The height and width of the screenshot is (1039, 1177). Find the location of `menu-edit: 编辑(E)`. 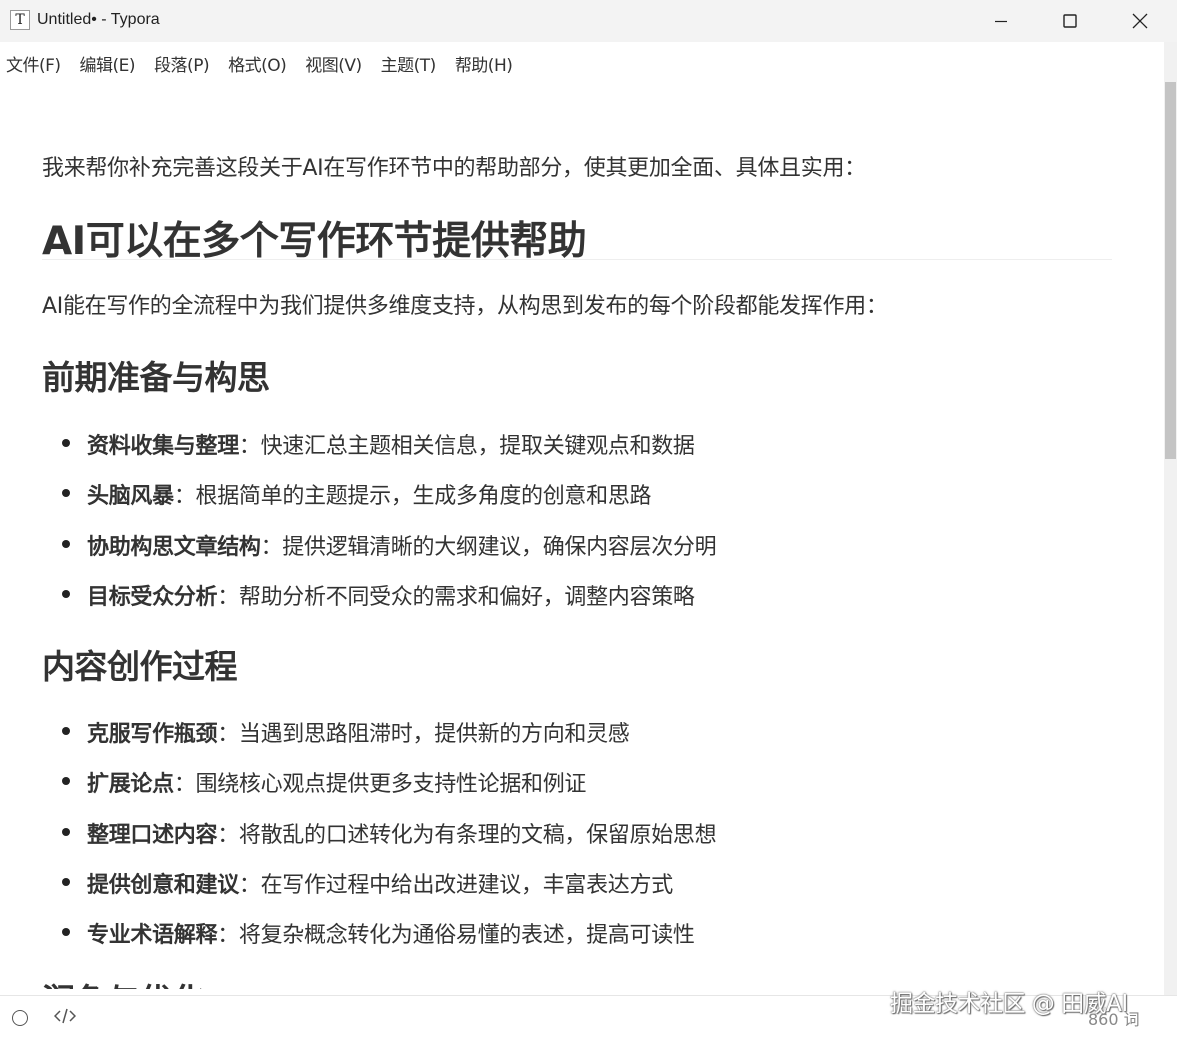

menu-edit: 编辑(E) is located at coordinates (108, 63).